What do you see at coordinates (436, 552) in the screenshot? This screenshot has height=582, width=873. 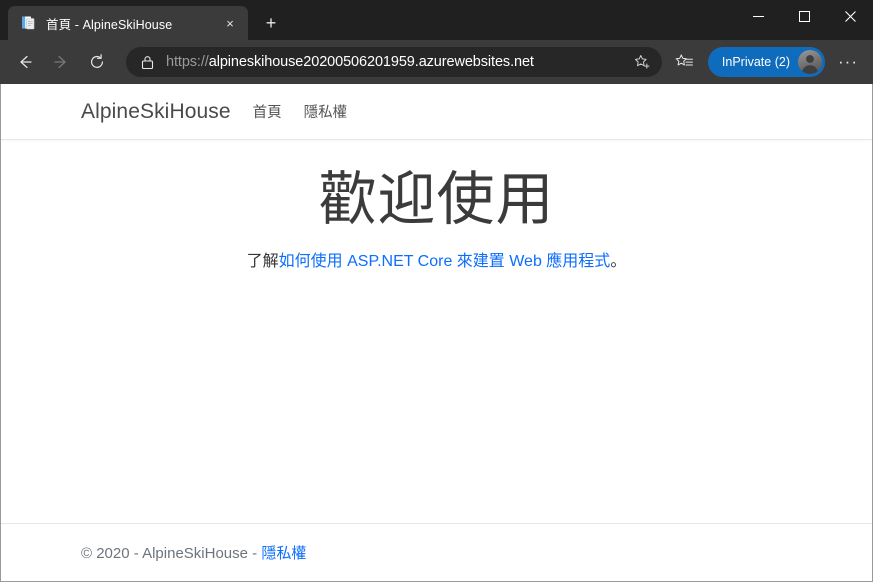 I see `site-footer: © 2020 - AlpineSkiHouse - 隱私權` at bounding box center [436, 552].